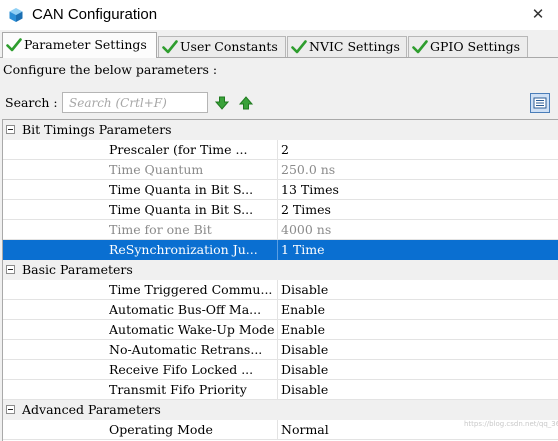  What do you see at coordinates (285, 150) in the screenshot?
I see `param-value: 2` at bounding box center [285, 150].